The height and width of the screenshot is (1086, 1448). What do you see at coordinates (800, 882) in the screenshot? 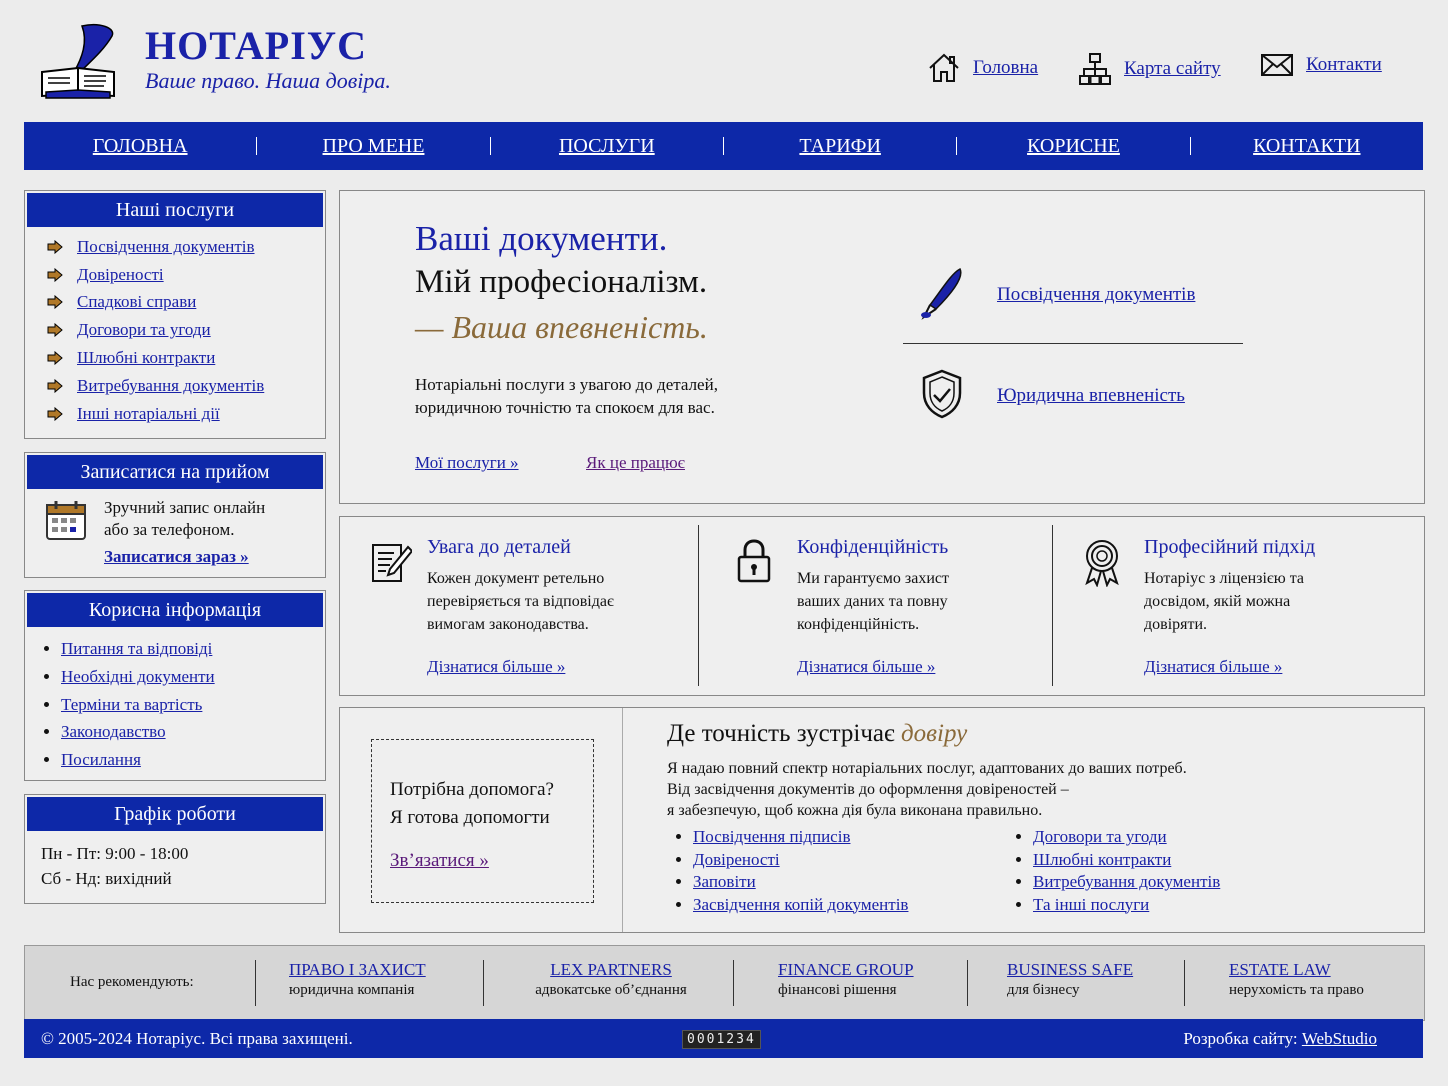
I see `list-item: Заповіти` at bounding box center [800, 882].